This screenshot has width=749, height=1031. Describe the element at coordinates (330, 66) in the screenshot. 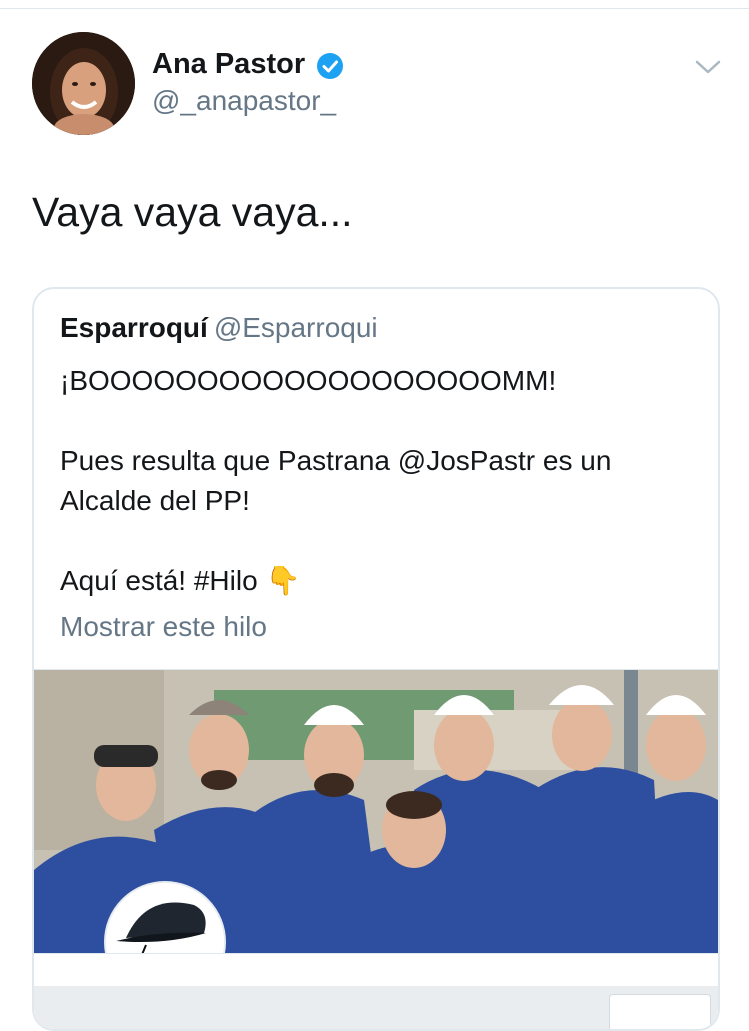

I see `verified-badge-icon` at that location.